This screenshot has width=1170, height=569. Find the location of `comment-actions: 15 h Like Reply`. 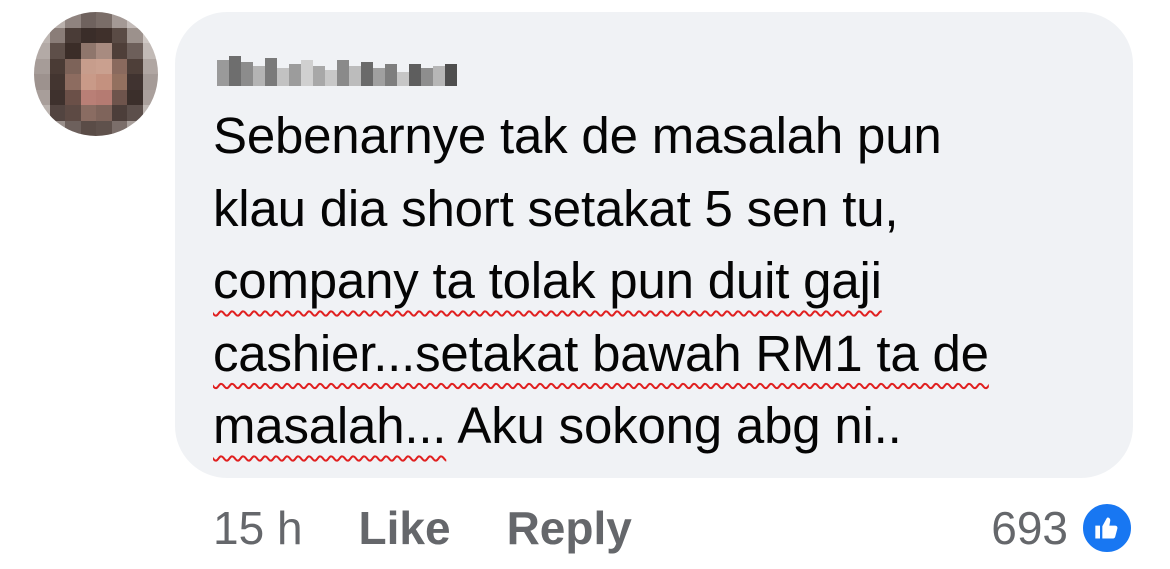

comment-actions: 15 h Like Reply is located at coordinates (422, 528).